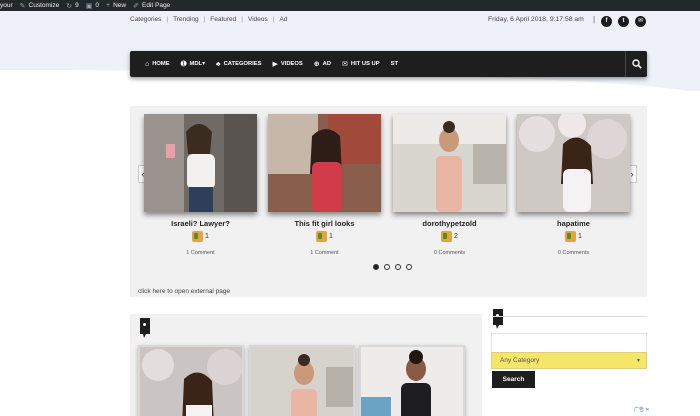 The image size is (700, 416). I want to click on nav-categories: ♣ CATEGORIES, so click(239, 64).